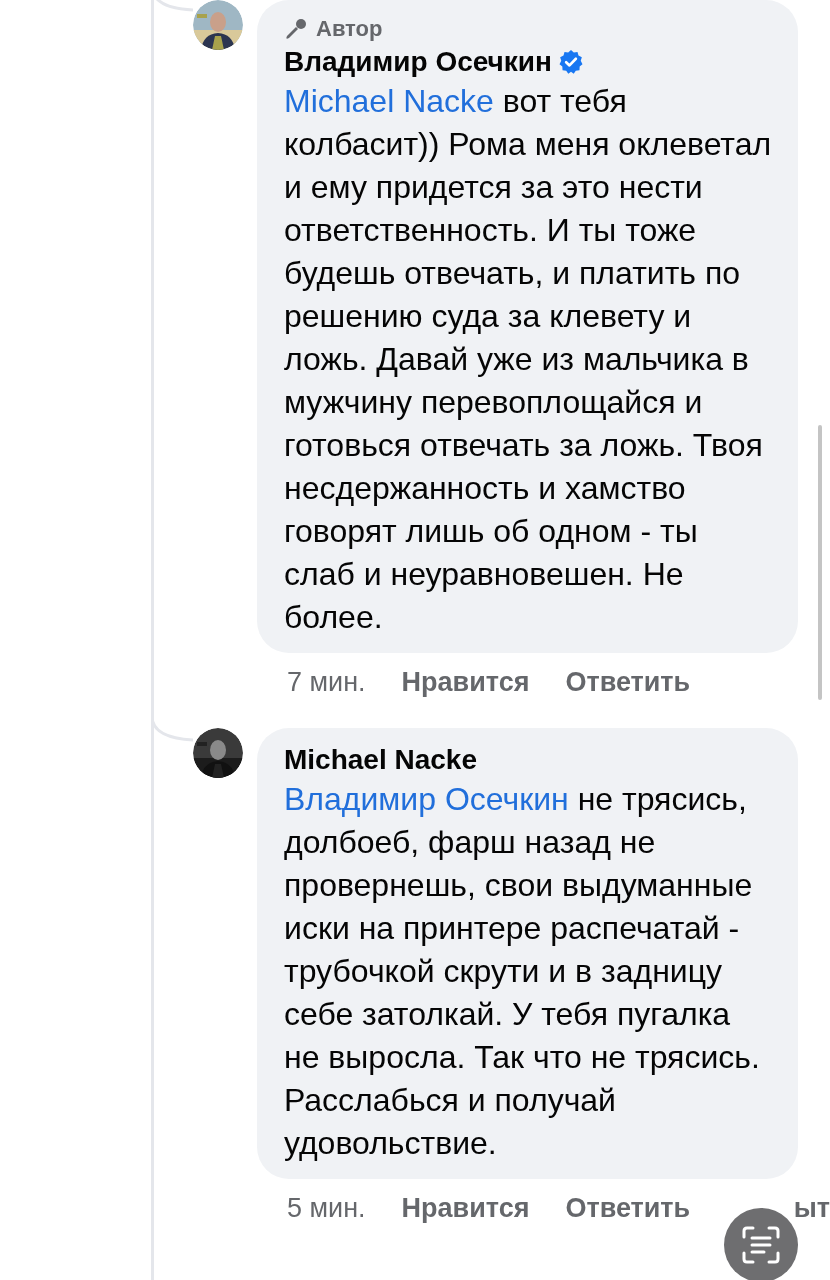  Describe the element at coordinates (326, 1208) in the screenshot. I see `timestamp: 5 мин.` at that location.